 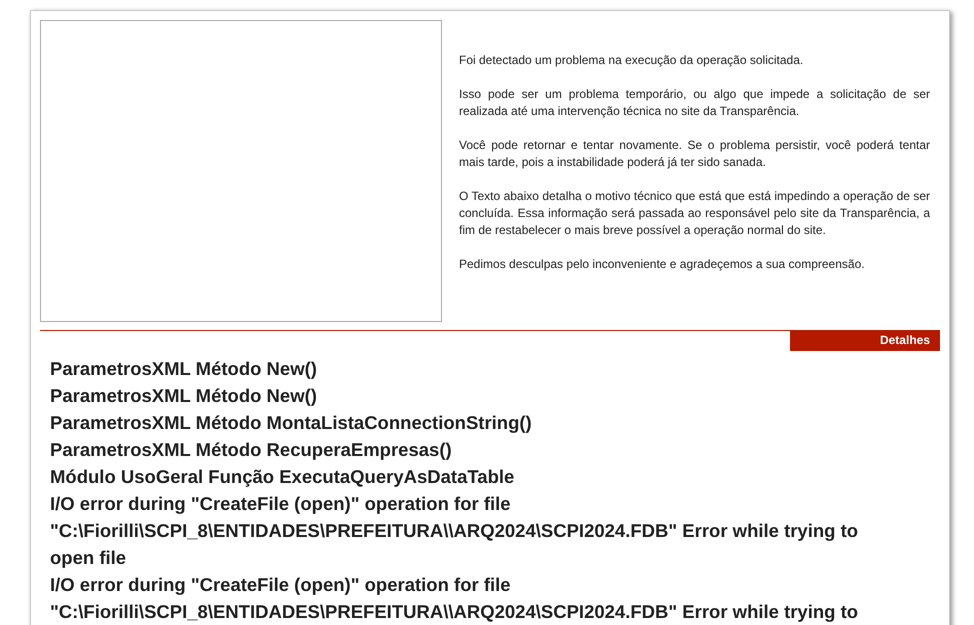 What do you see at coordinates (251, 450) in the screenshot?
I see `error-line: ParametrosXML Método RecuperaEmpresas()` at bounding box center [251, 450].